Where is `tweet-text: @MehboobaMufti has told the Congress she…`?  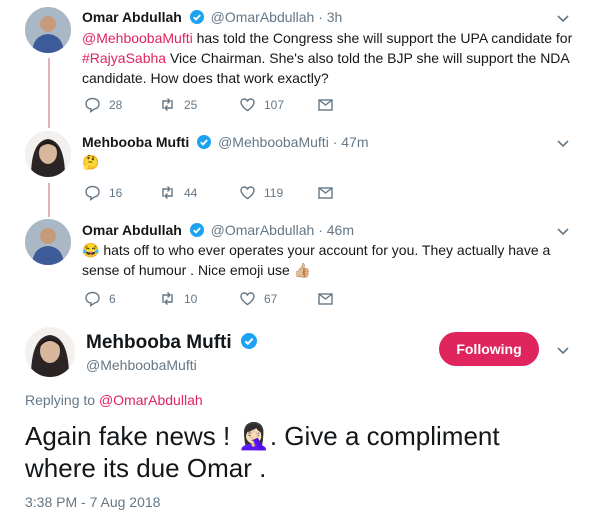 tweet-text: @MehboobaMufti has told the Congress she… is located at coordinates (332, 58).